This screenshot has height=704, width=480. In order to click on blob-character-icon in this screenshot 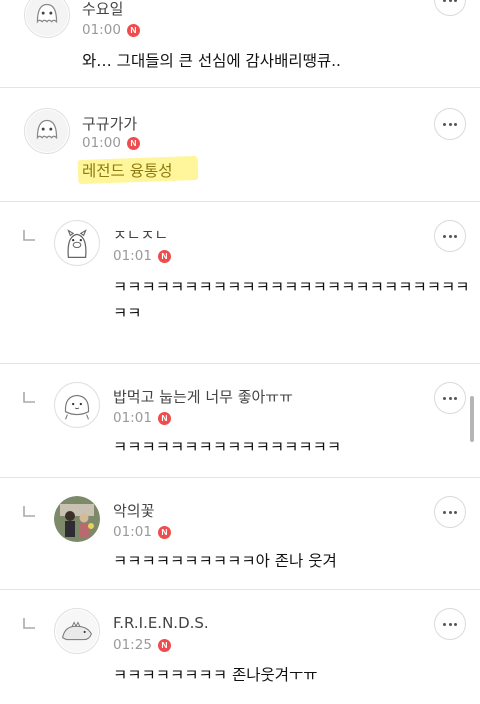, I will do `click(77, 405)`.